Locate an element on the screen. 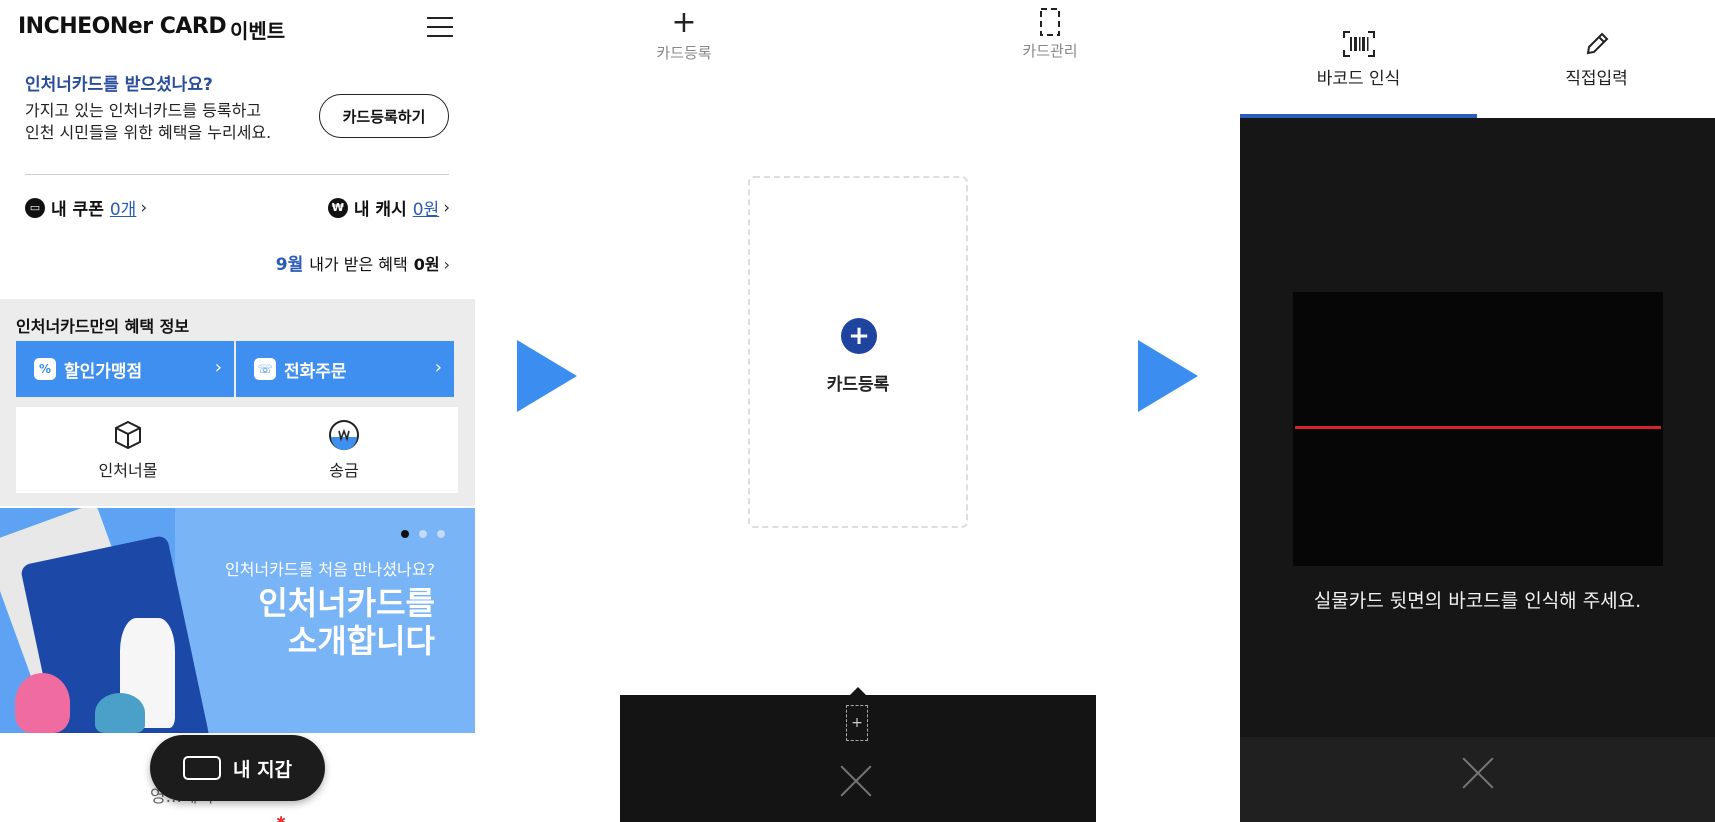 The image size is (1715, 822). bottom-bar is located at coordinates (1477, 779).